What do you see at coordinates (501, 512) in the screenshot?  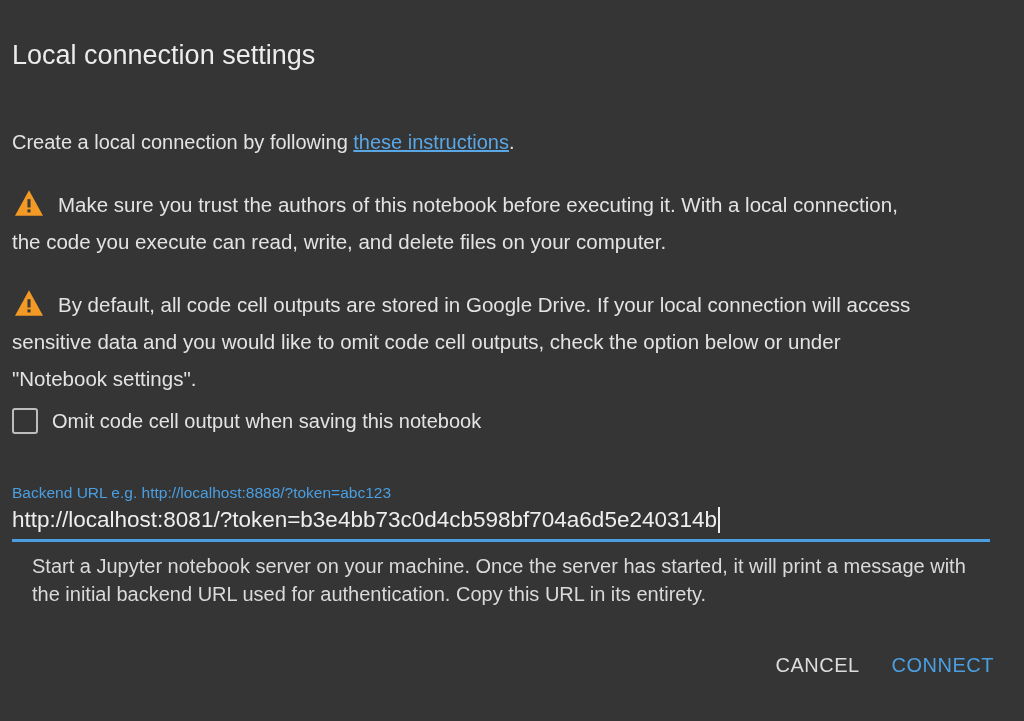 I see `backend-url-field: Backend URL e.g. http://localhost:8888/?token=abc123 http://localhost:8081/?token=b3e4bb73c0d4cb598bf704a6d5e240314b` at bounding box center [501, 512].